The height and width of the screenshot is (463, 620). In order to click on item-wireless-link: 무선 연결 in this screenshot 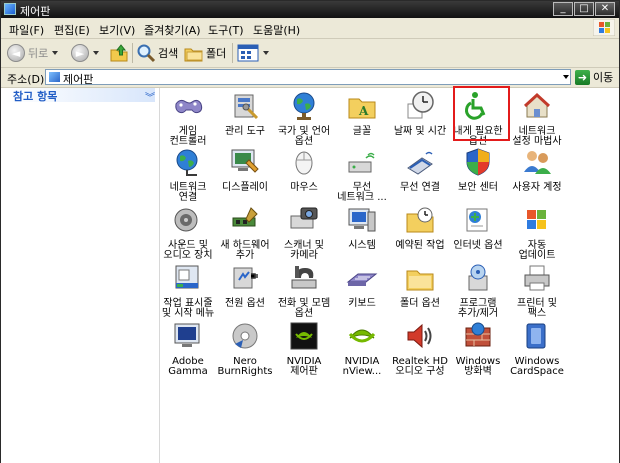, I will do `click(420, 169)`.